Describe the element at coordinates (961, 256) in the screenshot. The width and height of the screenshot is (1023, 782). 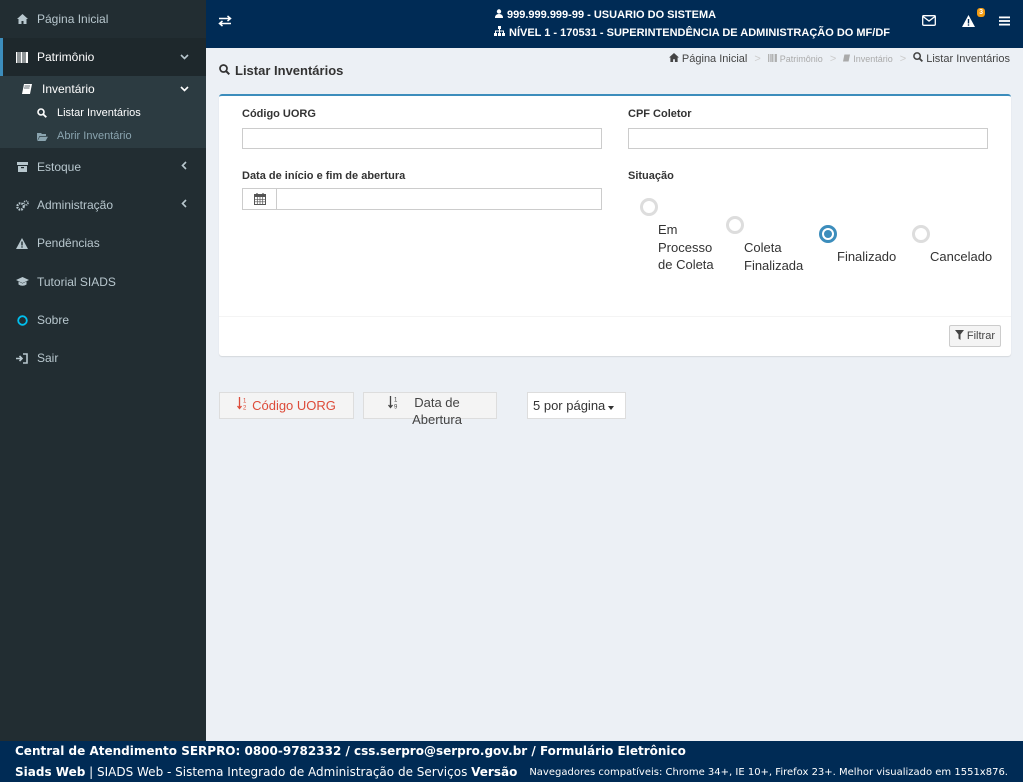
I see `radio-label: Cancelado` at that location.